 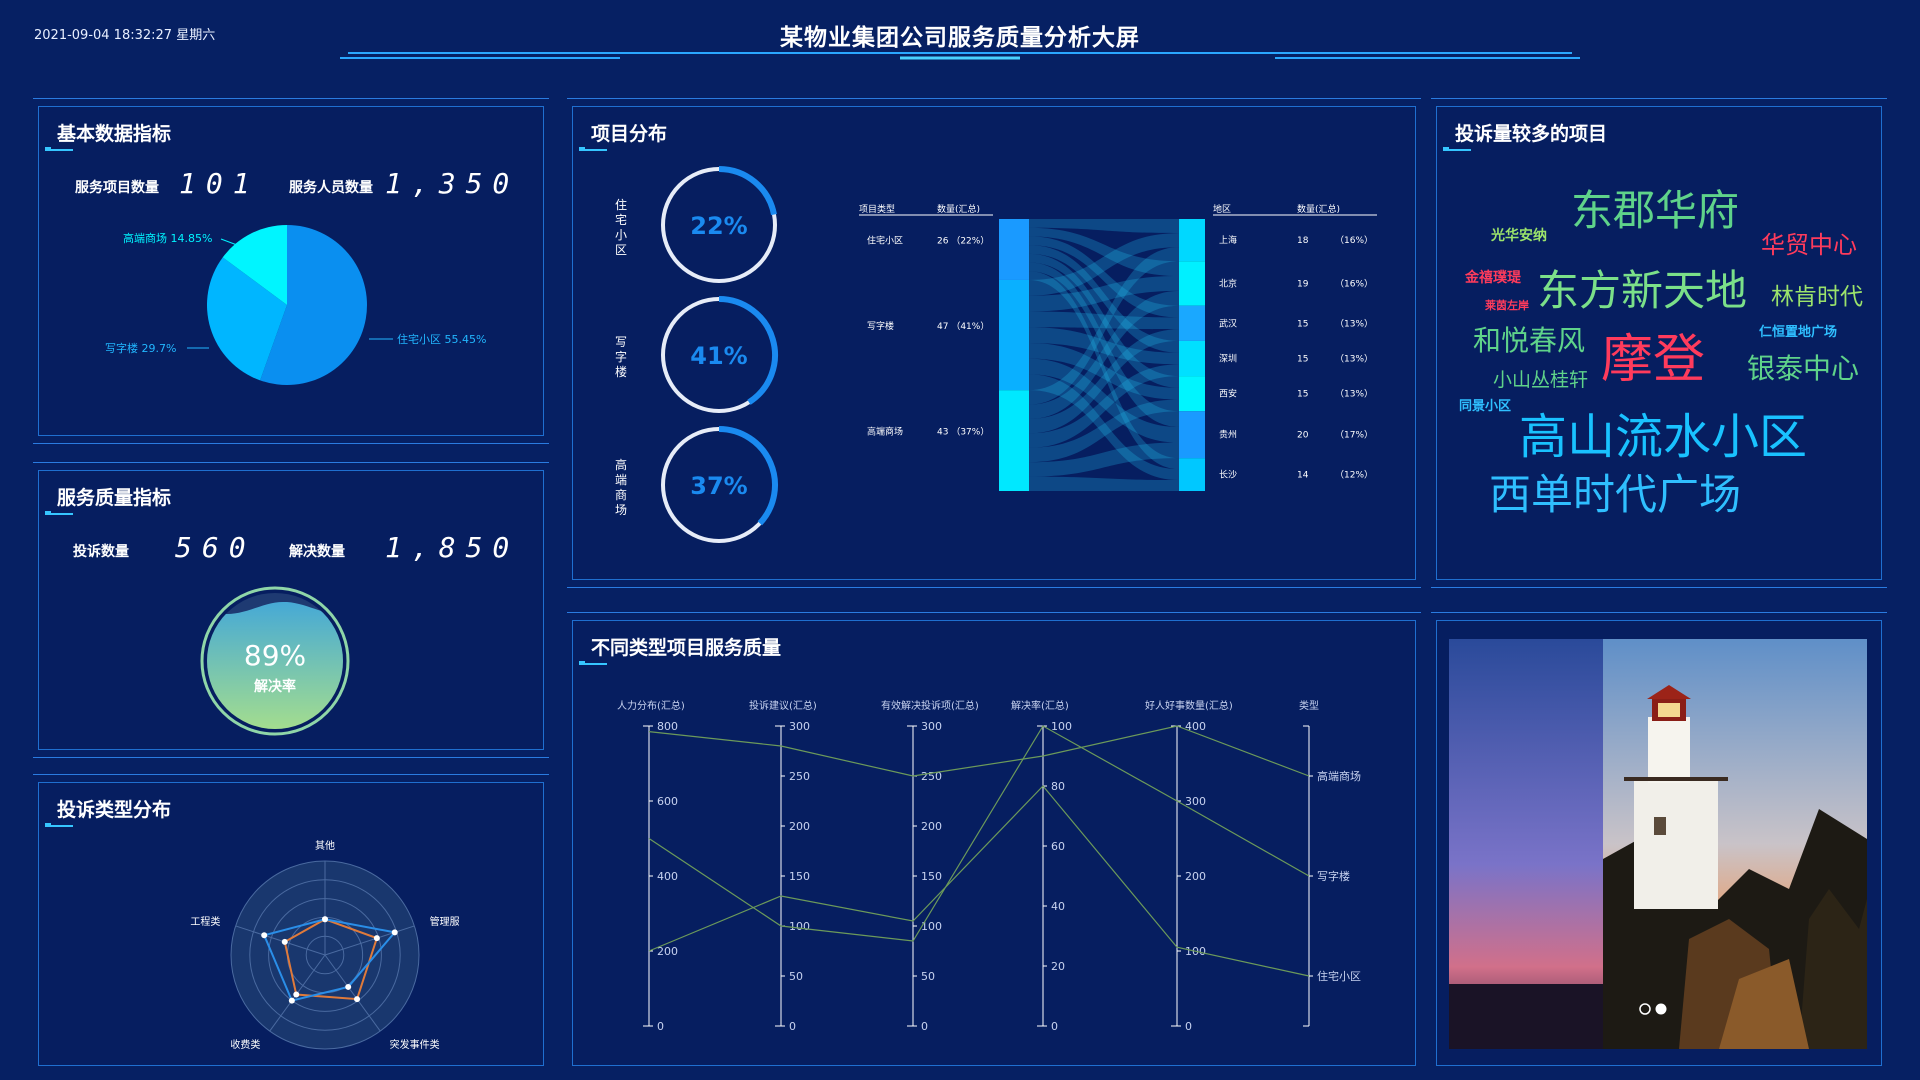 What do you see at coordinates (1228, 435) in the screenshot?
I see `right-row-name: 贵州` at bounding box center [1228, 435].